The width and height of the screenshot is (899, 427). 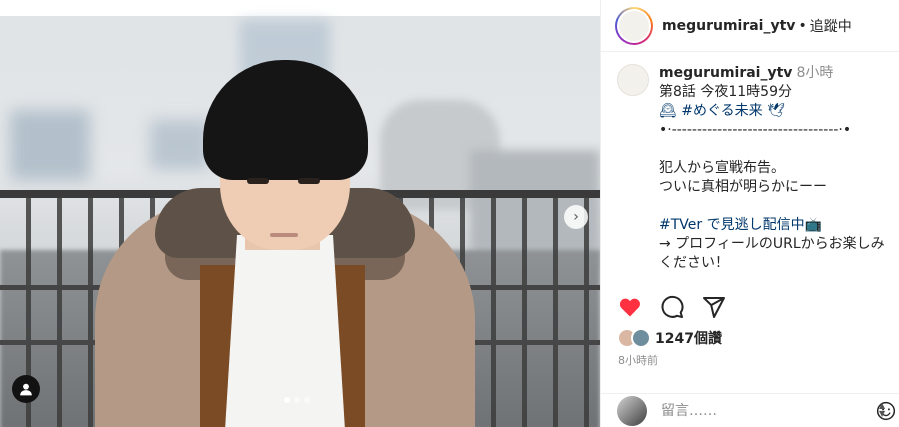 I want to click on likes-summary: 1247個讚, so click(x=669, y=338).